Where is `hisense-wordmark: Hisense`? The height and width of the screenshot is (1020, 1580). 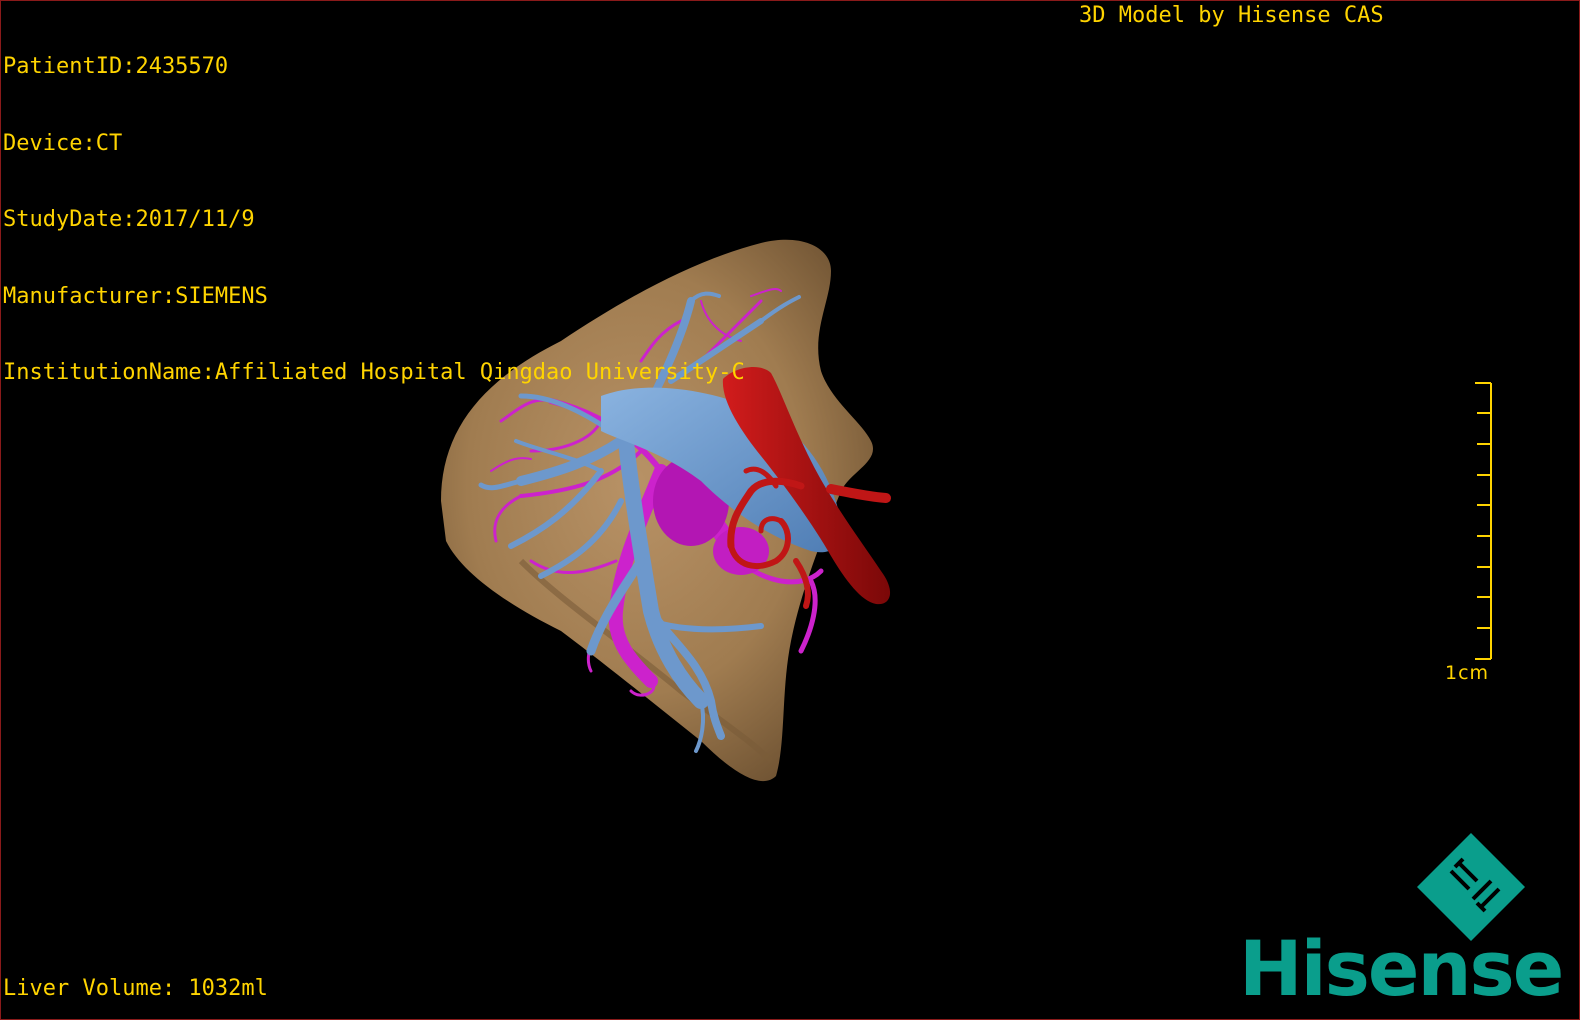
hisense-wordmark: Hisense is located at coordinates (1401, 968).